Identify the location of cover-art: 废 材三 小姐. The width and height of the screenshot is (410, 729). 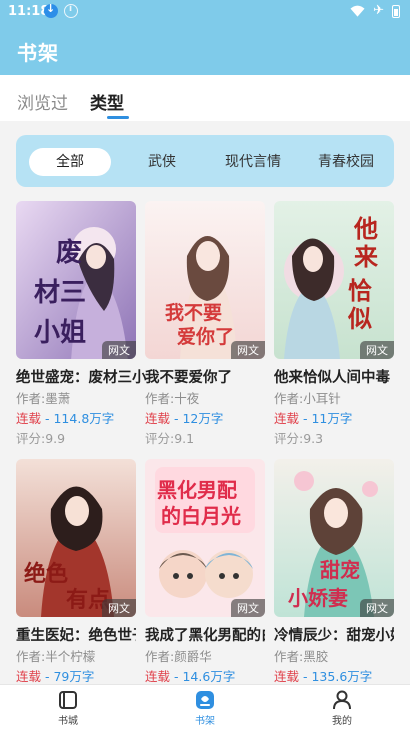
(76, 280).